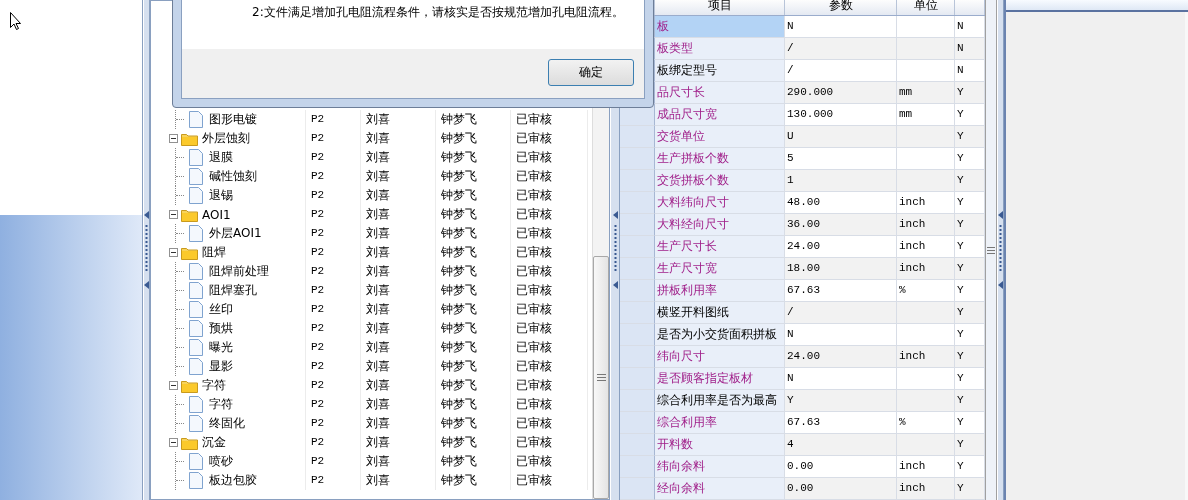 The height and width of the screenshot is (500, 1188). Describe the element at coordinates (216, 214) in the screenshot. I see `tree-item-label: AOI1` at that location.